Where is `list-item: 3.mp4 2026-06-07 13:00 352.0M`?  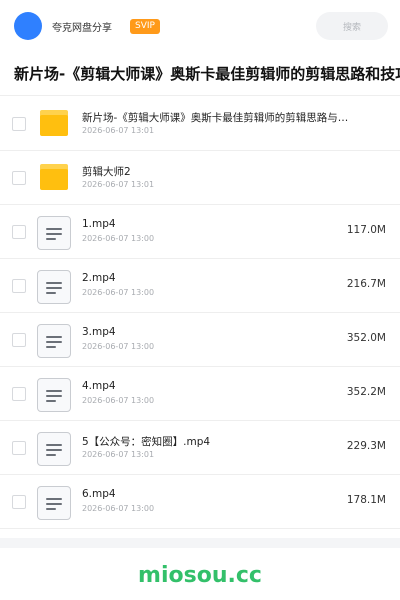 list-item: 3.mp4 2026-06-07 13:00 352.0M is located at coordinates (200, 340).